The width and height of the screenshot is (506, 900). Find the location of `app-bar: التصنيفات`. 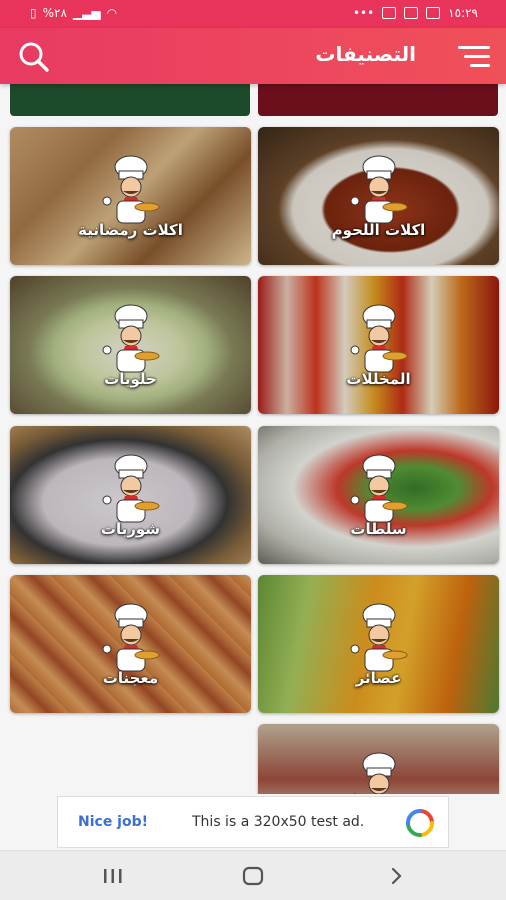

app-bar: التصنيفات is located at coordinates (253, 56).